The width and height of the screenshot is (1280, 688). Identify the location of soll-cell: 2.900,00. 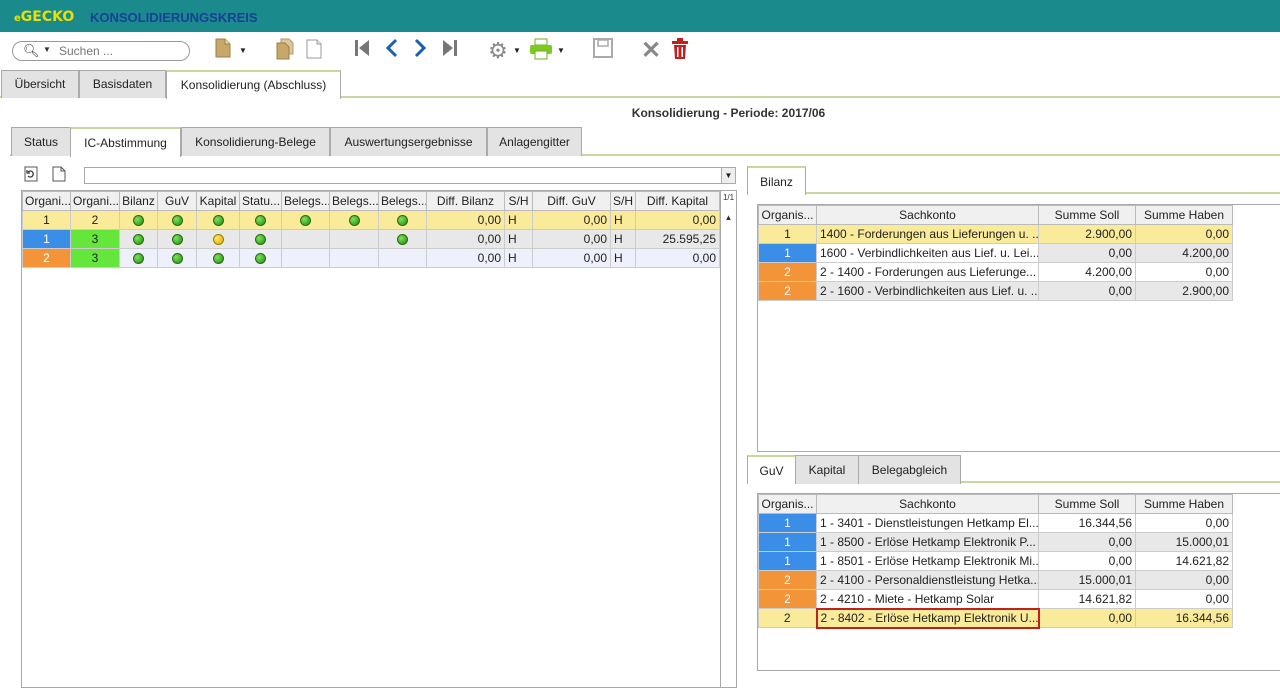
(1087, 234).